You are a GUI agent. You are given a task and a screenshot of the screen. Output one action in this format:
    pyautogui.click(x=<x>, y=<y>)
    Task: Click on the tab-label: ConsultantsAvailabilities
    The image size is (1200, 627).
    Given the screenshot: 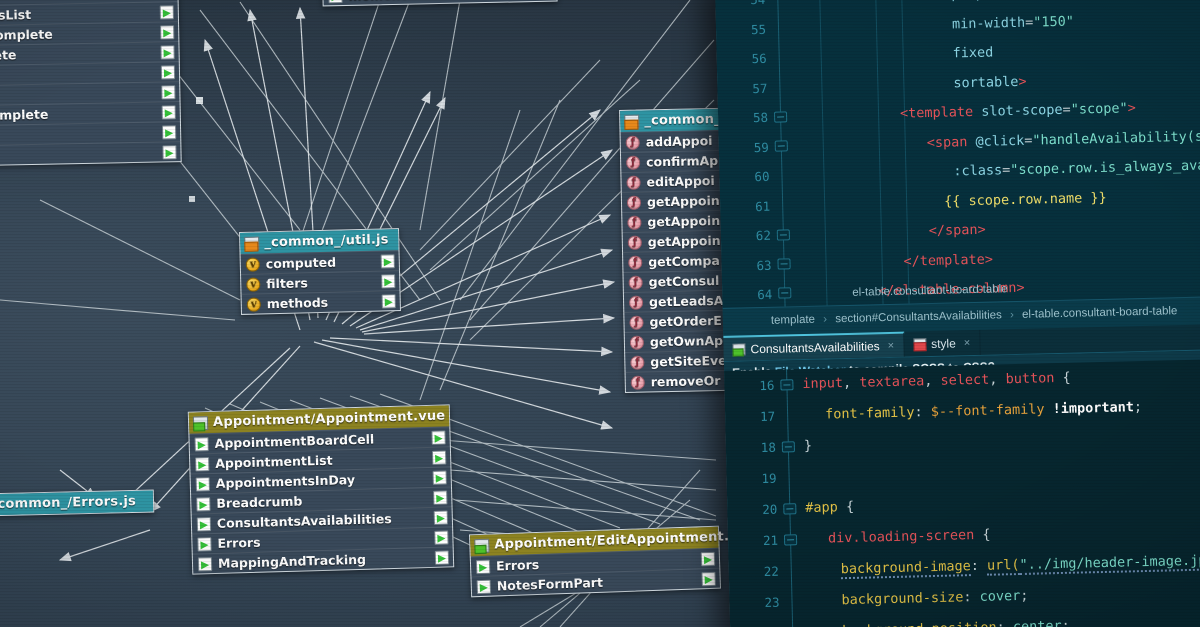 What is the action you would take?
    pyautogui.click(x=815, y=347)
    